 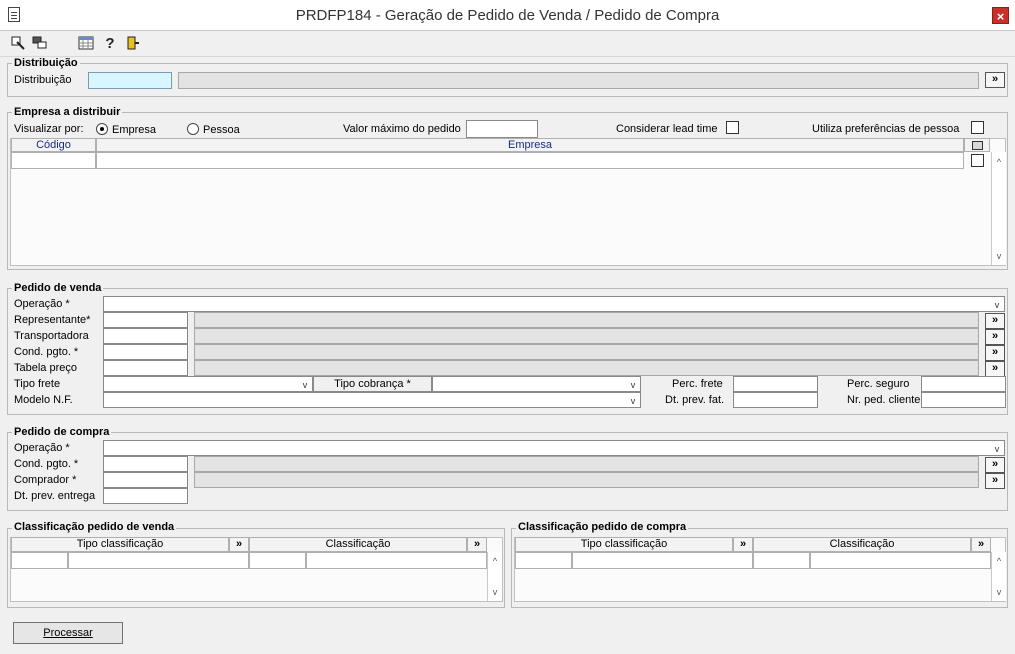 What do you see at coordinates (862, 544) in the screenshot?
I see `class-compra-header-classificacao: Classificação` at bounding box center [862, 544].